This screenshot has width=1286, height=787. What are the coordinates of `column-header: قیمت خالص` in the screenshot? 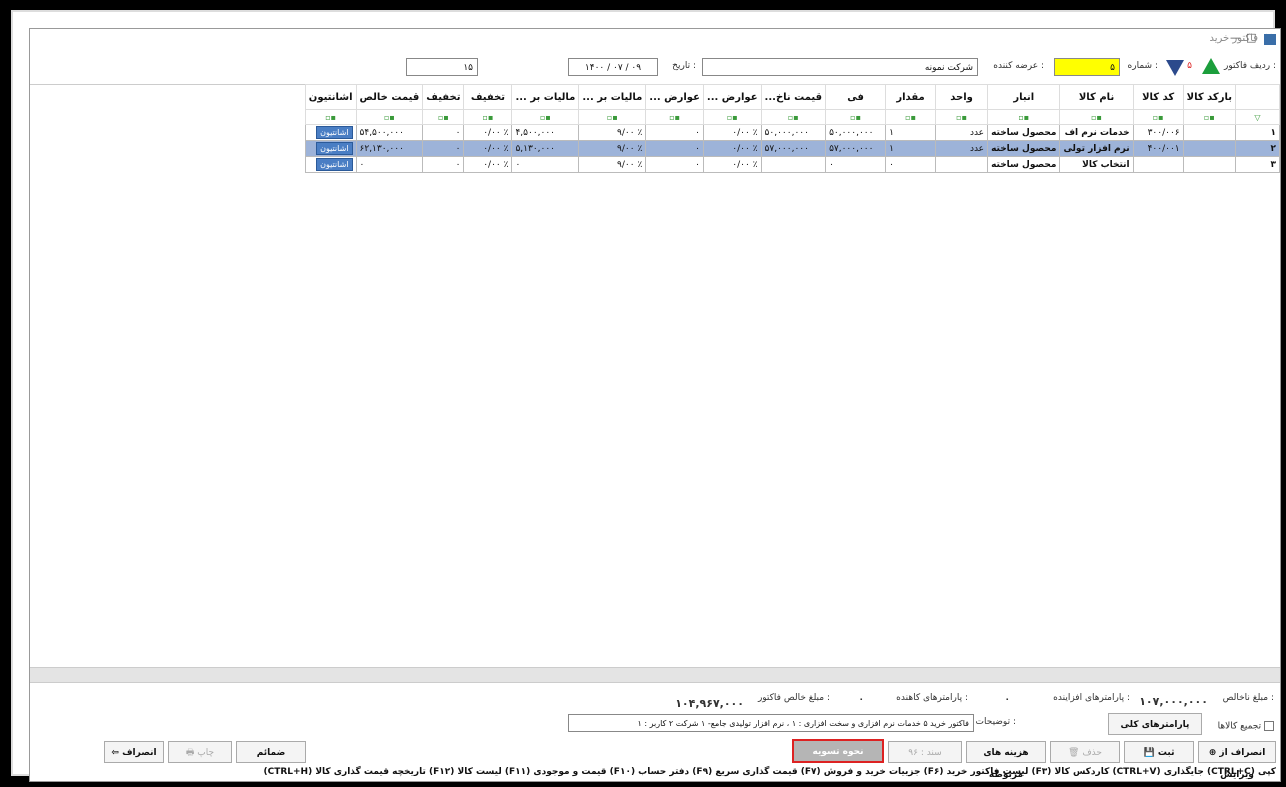 It's located at (389, 97).